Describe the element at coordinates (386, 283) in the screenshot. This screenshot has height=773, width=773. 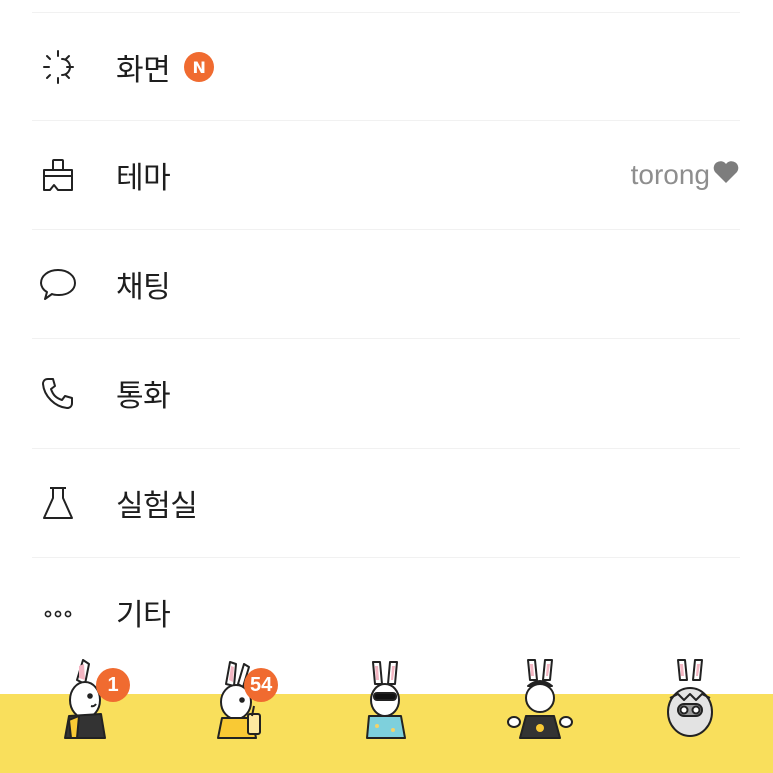
I see `settings-item-chat: 채팅` at that location.